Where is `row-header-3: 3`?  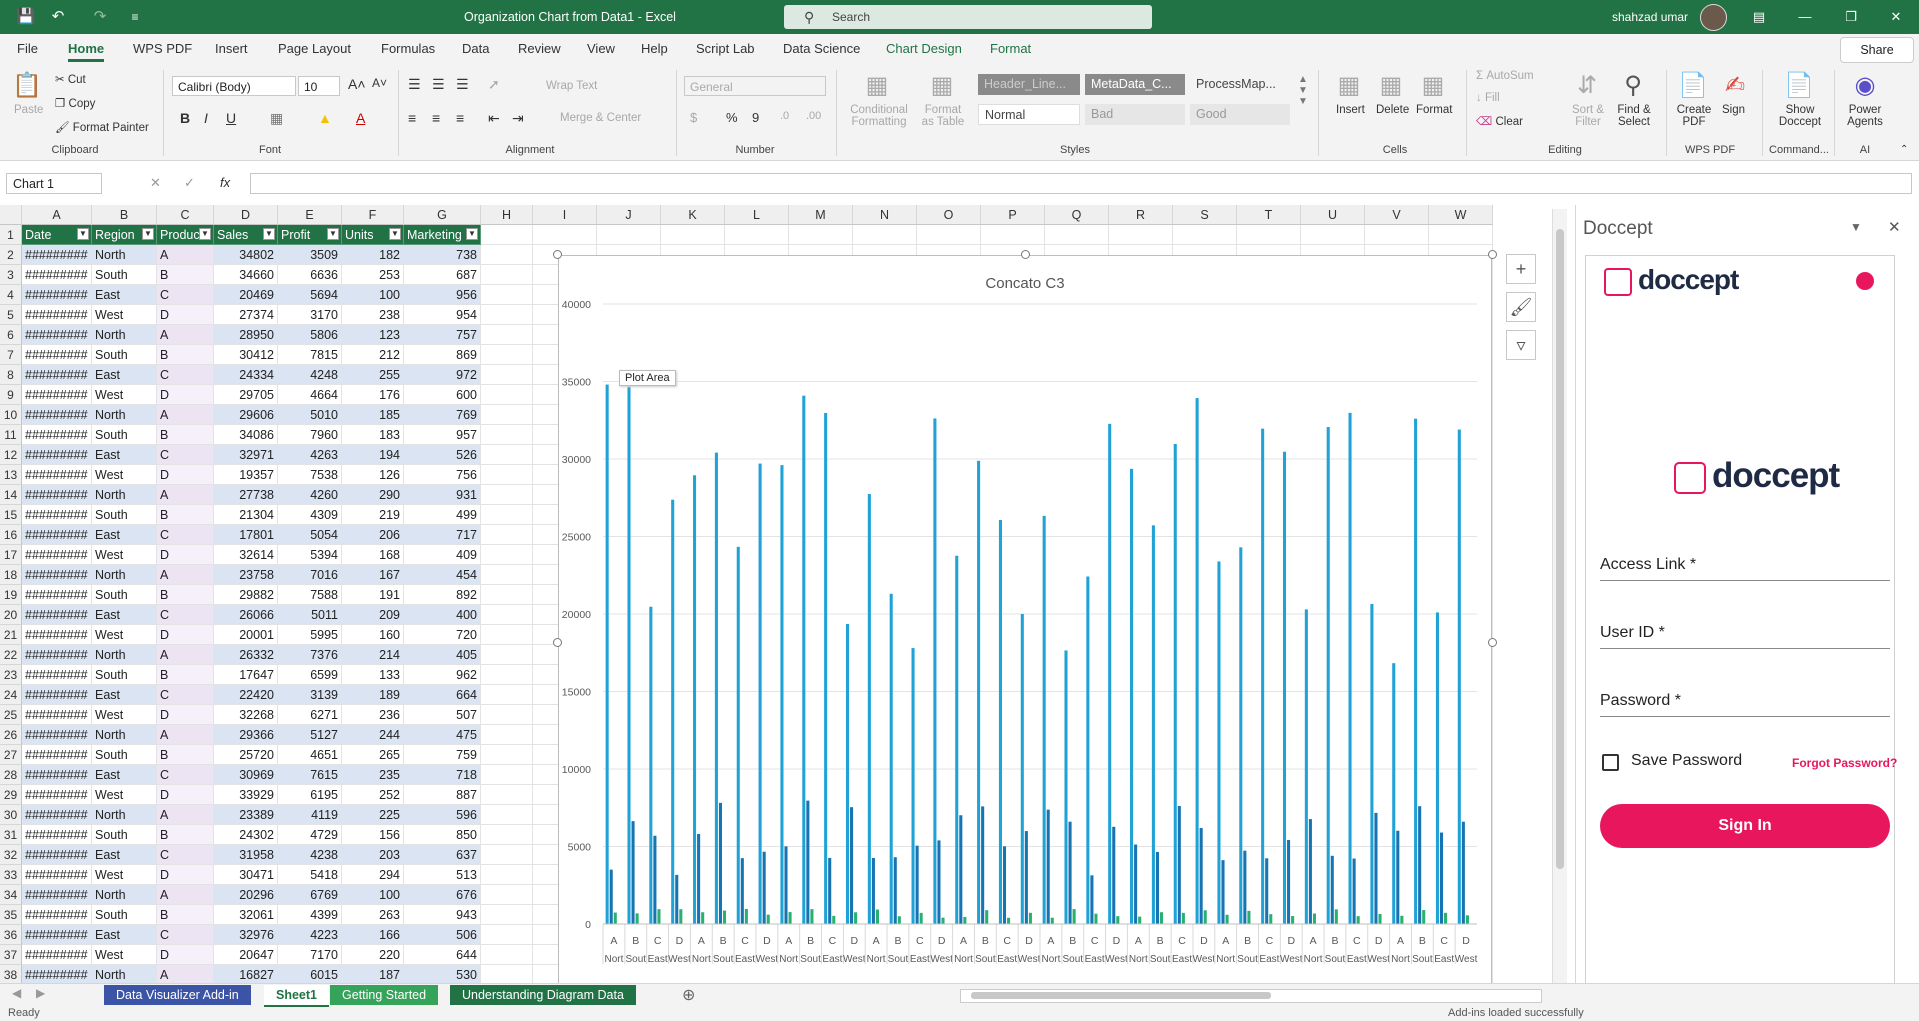
row-header-3: 3 is located at coordinates (11, 275).